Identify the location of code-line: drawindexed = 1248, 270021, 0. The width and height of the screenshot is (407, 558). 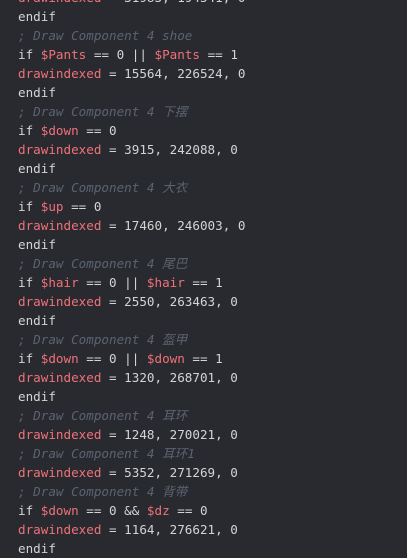
(203, 434).